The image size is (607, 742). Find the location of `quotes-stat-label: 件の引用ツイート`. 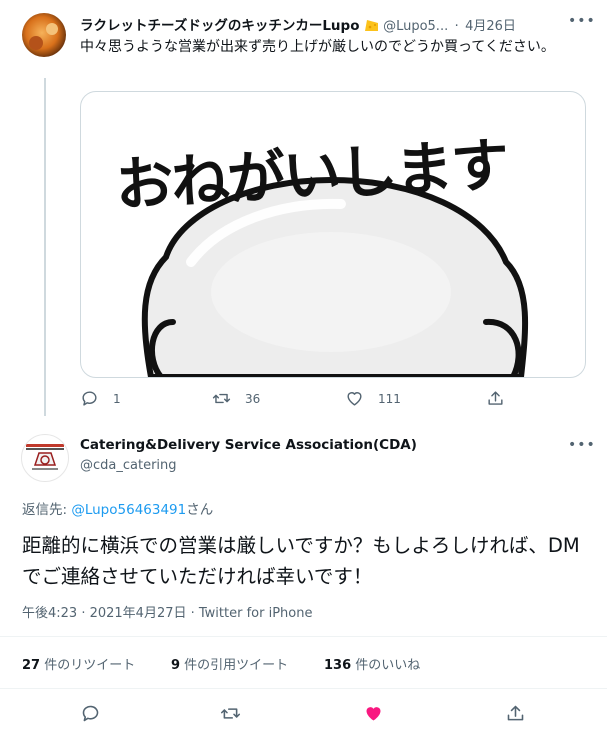

quotes-stat-label: 件の引用ツイート is located at coordinates (234, 665).